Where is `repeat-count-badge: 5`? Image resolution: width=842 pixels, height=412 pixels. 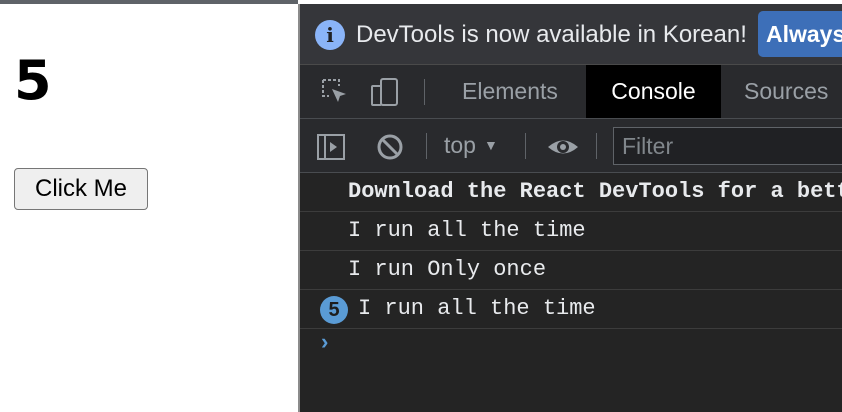 repeat-count-badge: 5 is located at coordinates (334, 310).